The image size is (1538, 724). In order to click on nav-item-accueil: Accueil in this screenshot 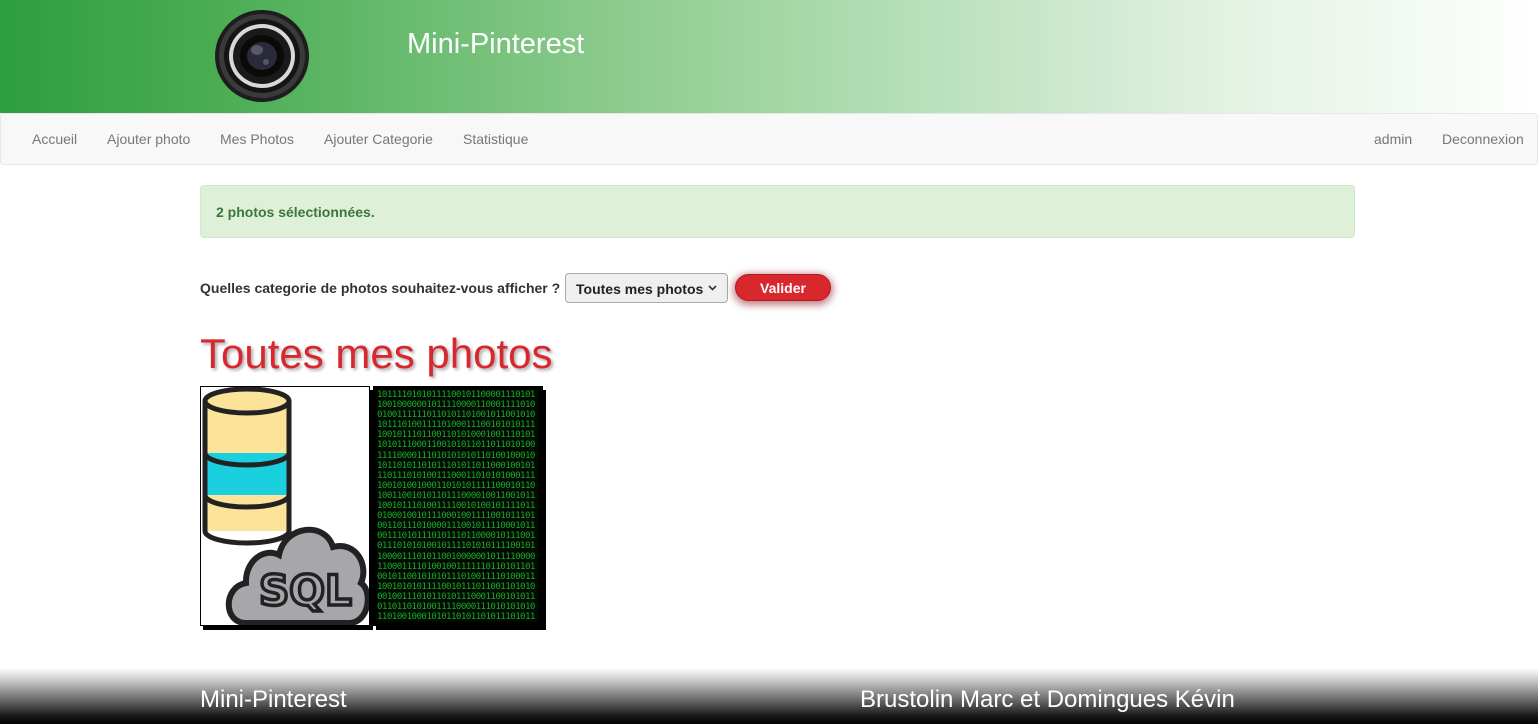, I will do `click(54, 139)`.